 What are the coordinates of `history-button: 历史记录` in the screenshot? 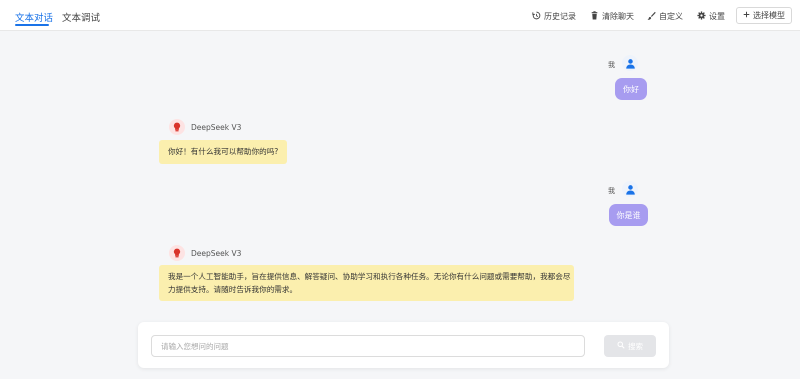 It's located at (554, 16).